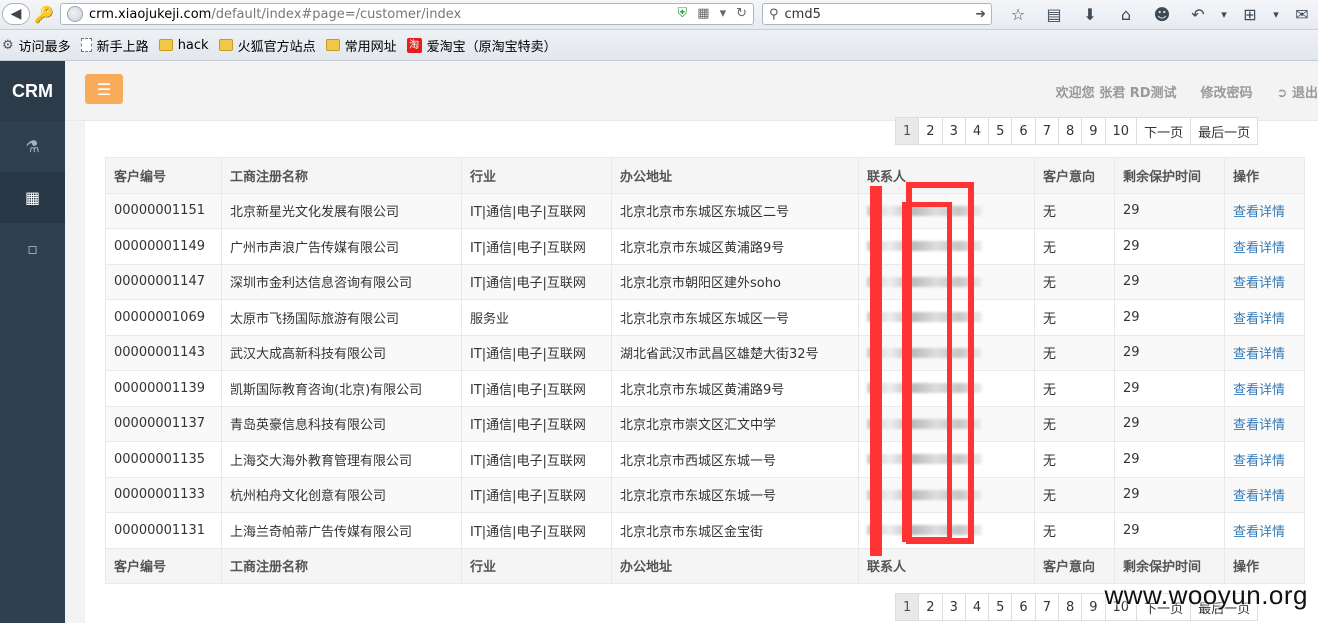 The image size is (1318, 623). I want to click on logout-link: ➲ 退出, so click(1297, 91).